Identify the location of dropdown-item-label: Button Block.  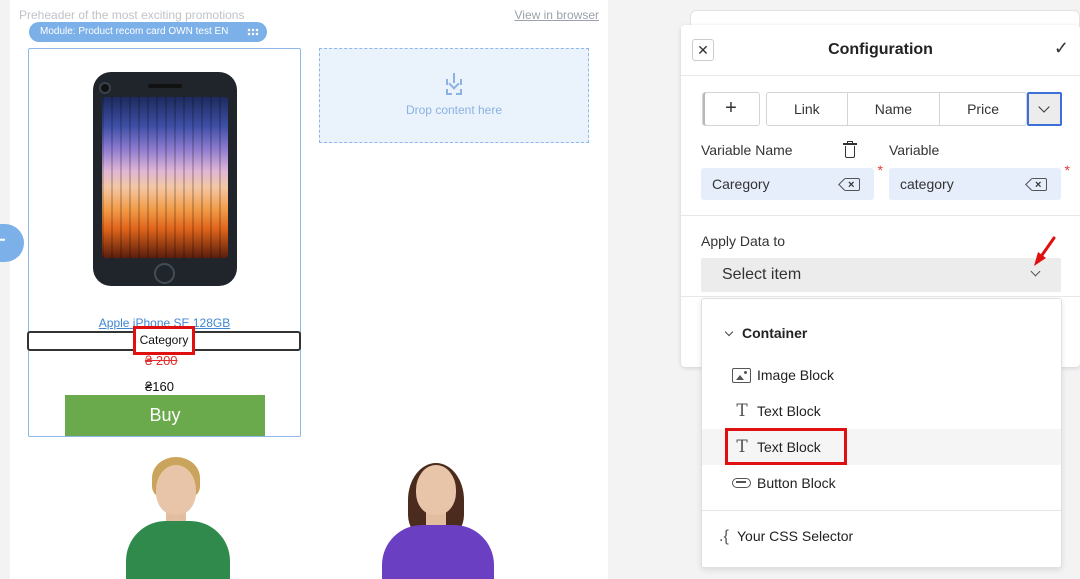
(796, 483).